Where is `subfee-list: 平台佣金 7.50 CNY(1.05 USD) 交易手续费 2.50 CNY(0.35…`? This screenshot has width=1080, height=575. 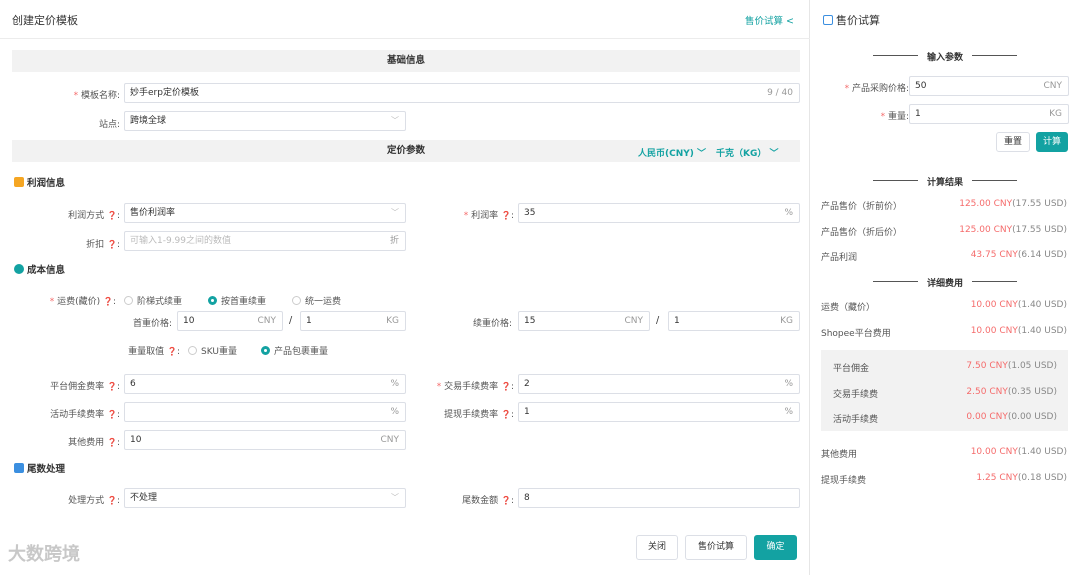 subfee-list: 平台佣金 7.50 CNY(1.05 USD) 交易手续费 2.50 CNY(0.35… is located at coordinates (945, 399).